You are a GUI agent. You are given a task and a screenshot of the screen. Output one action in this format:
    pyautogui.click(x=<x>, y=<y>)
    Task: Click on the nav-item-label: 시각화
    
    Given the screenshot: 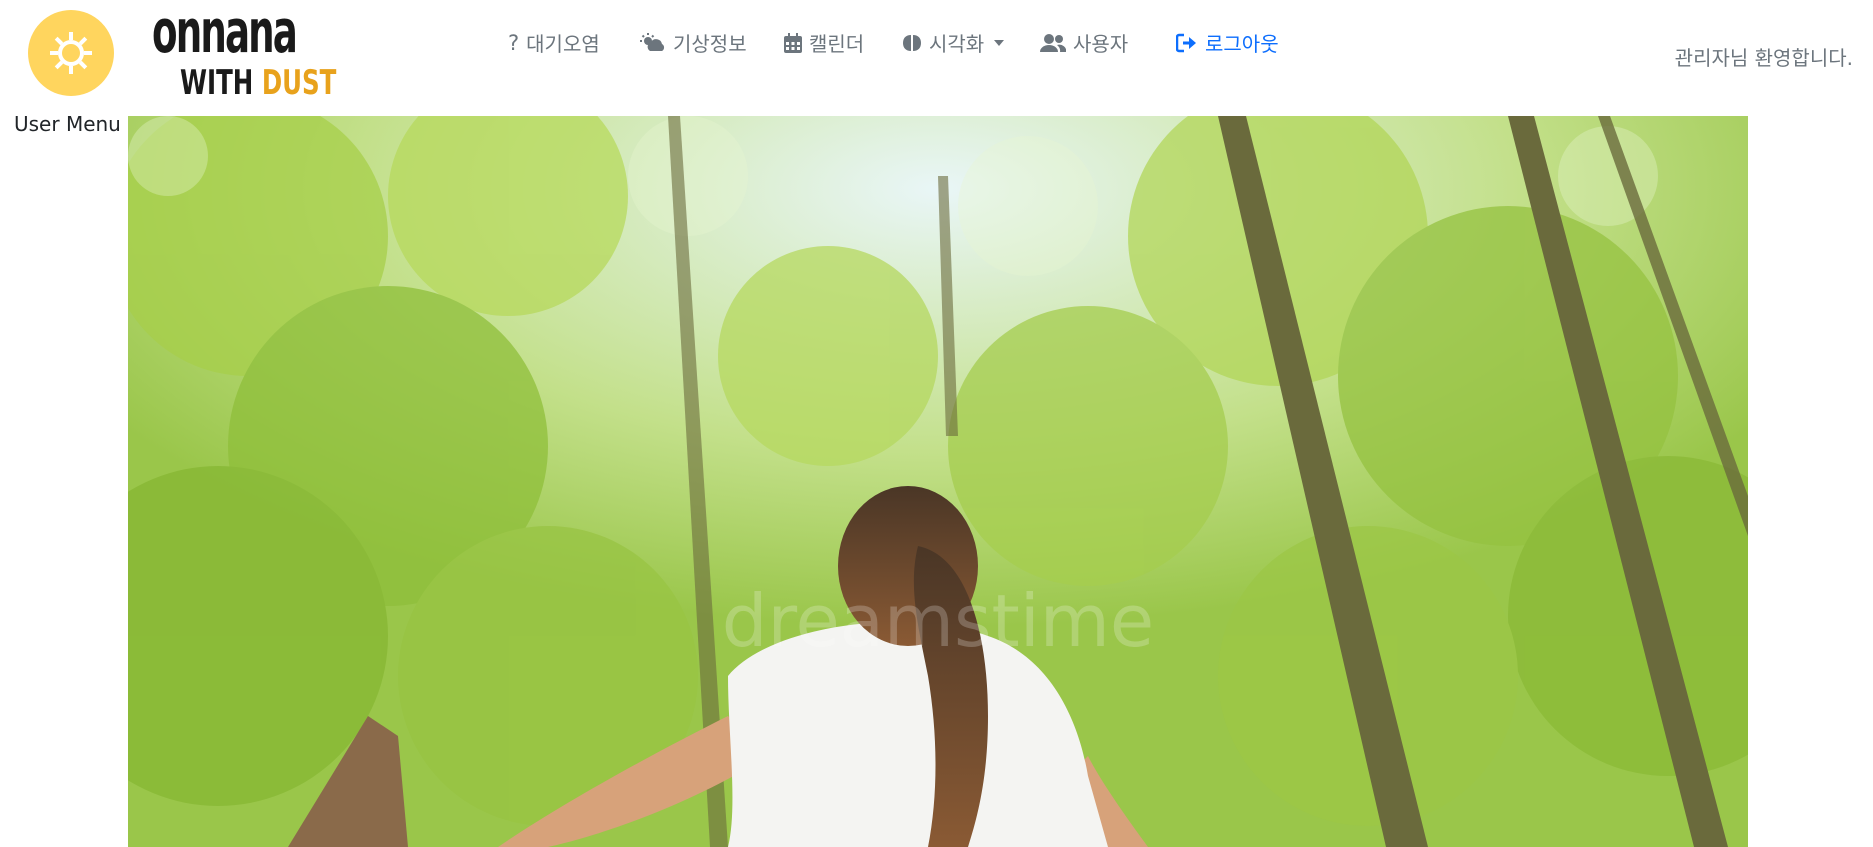 What is the action you would take?
    pyautogui.click(x=957, y=44)
    